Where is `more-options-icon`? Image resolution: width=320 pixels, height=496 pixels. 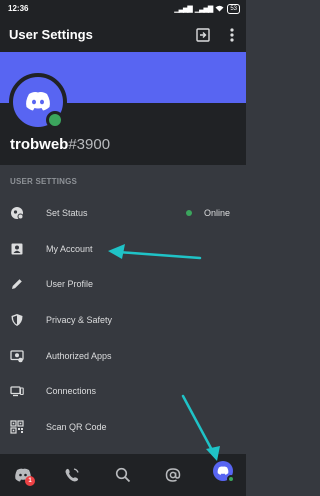 more-options-icon is located at coordinates (232, 35).